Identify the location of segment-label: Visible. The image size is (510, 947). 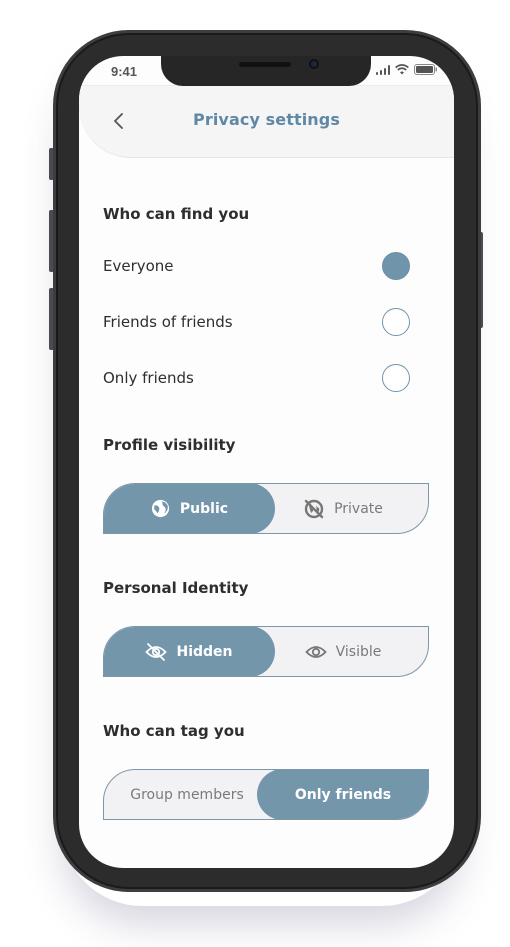
(358, 651).